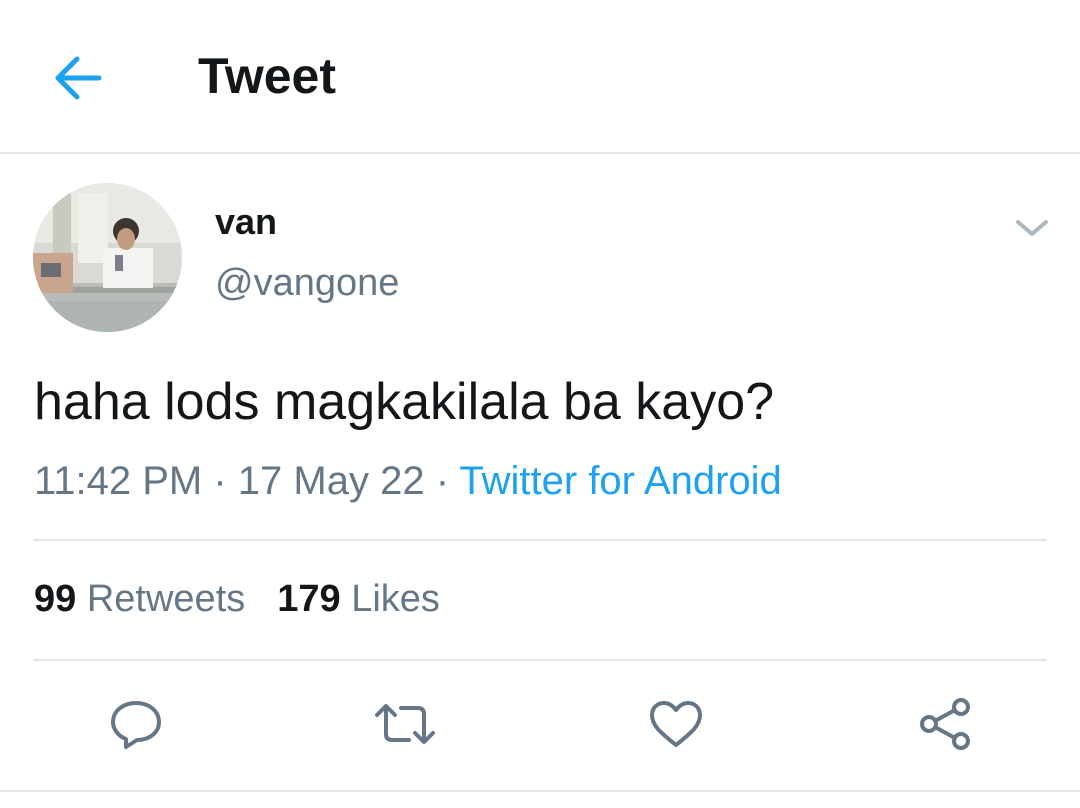  I want to click on share-button, so click(945, 724).